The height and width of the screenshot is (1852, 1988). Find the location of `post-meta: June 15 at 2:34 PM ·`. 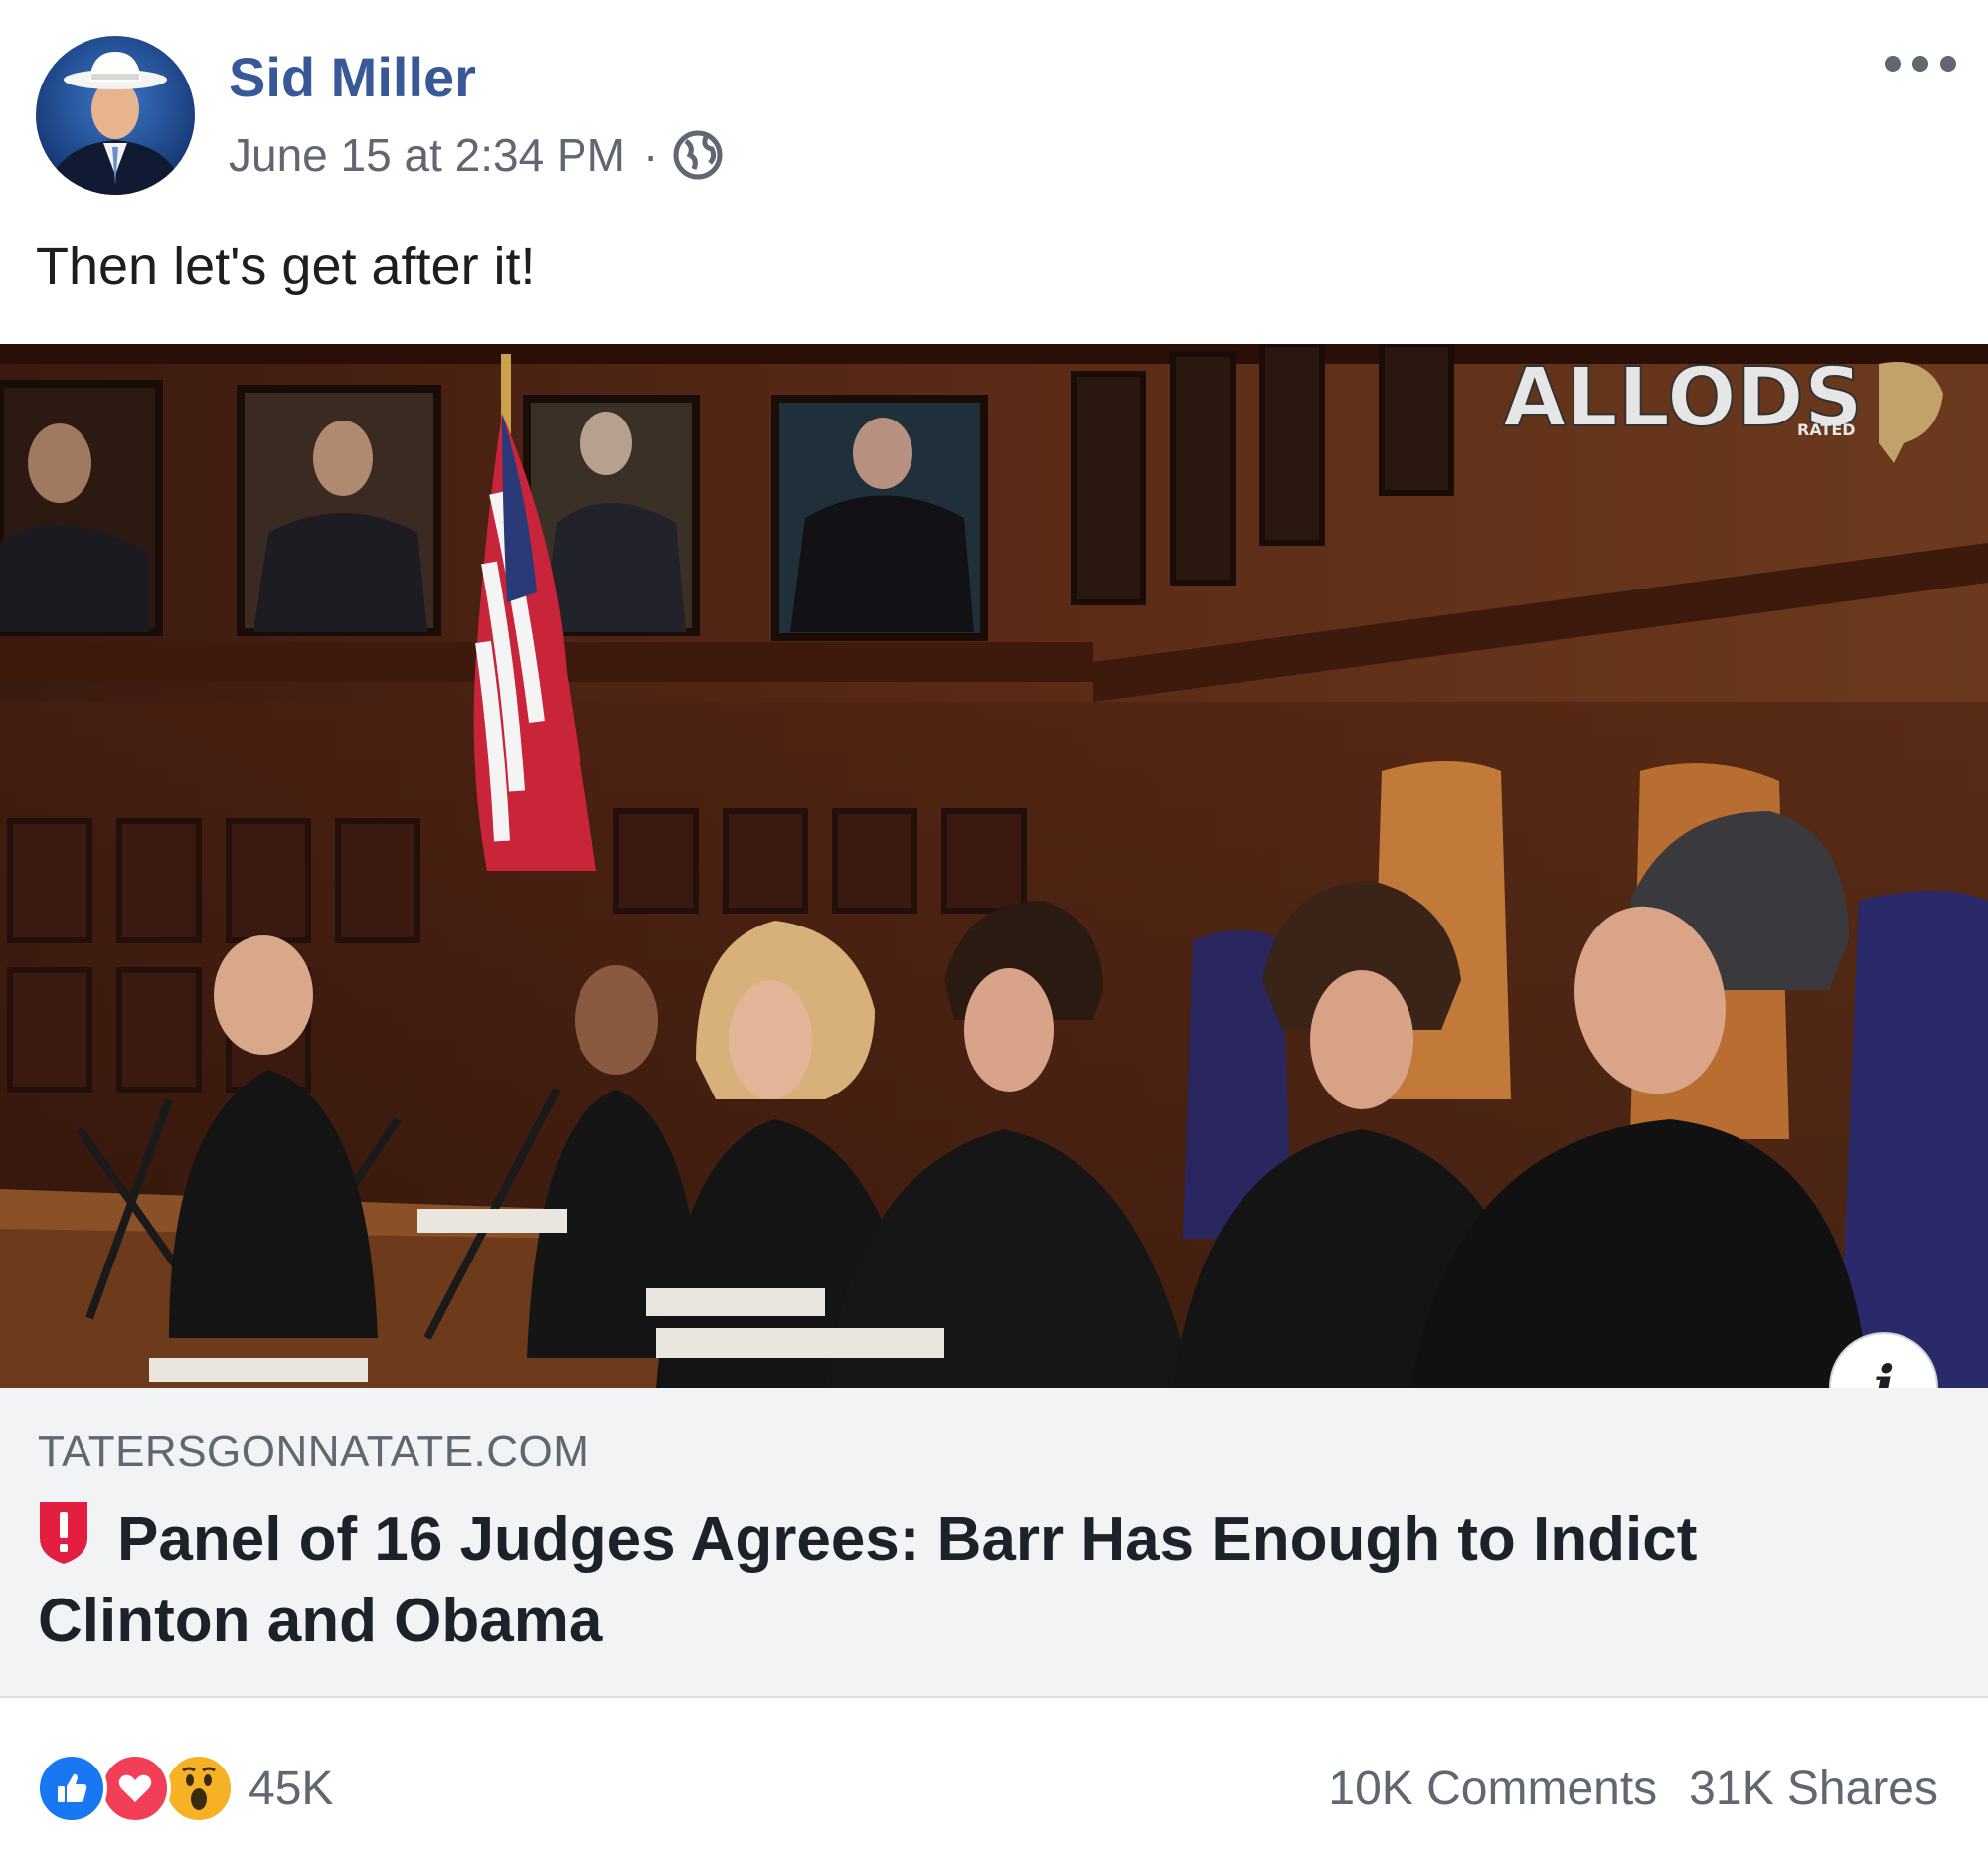

post-meta: June 15 at 2:34 PM · is located at coordinates (476, 155).